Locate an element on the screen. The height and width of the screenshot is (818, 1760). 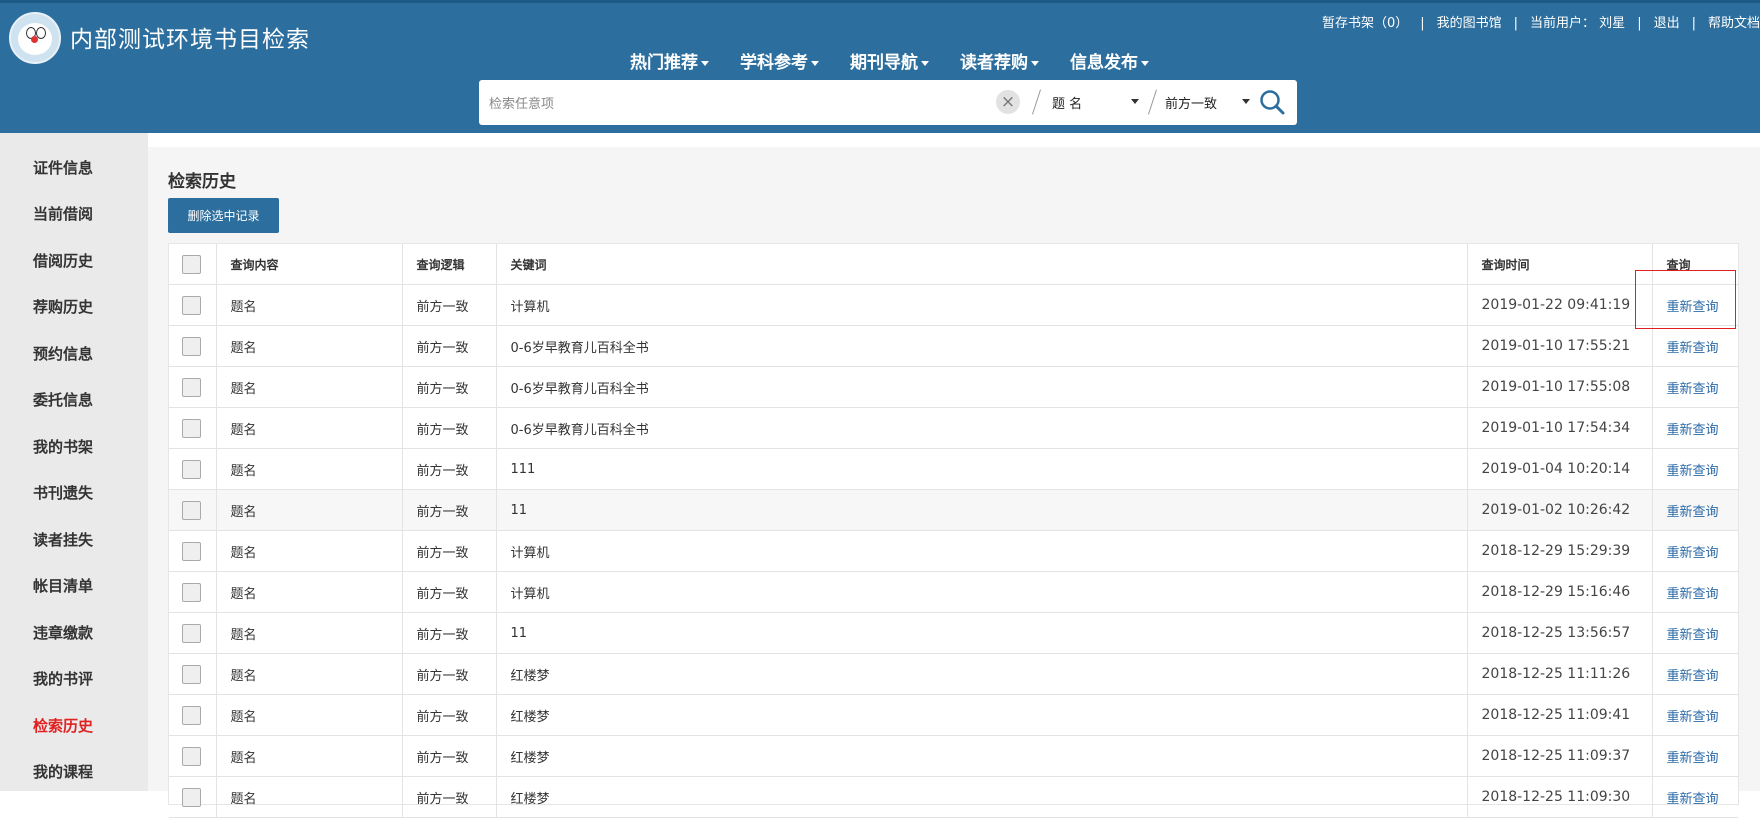
table-row: 题名 前方一致 红楼梦 2018-12-25 11:09:41 重新查询 is located at coordinates (953, 715).